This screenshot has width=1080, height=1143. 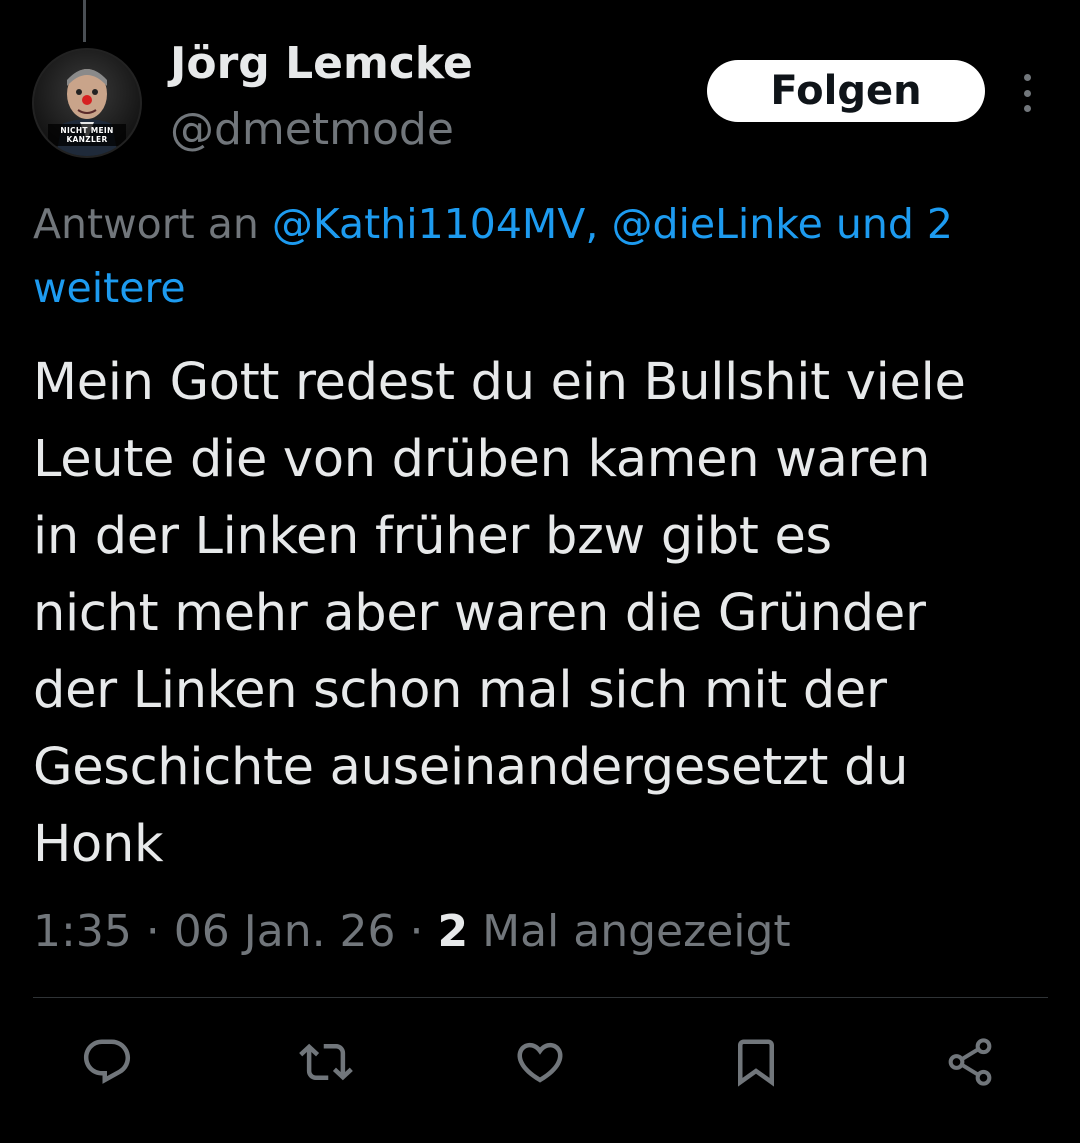 What do you see at coordinates (460, 690) in the screenshot?
I see `tweet-text-line: der Linken schon mal sich mit der` at bounding box center [460, 690].